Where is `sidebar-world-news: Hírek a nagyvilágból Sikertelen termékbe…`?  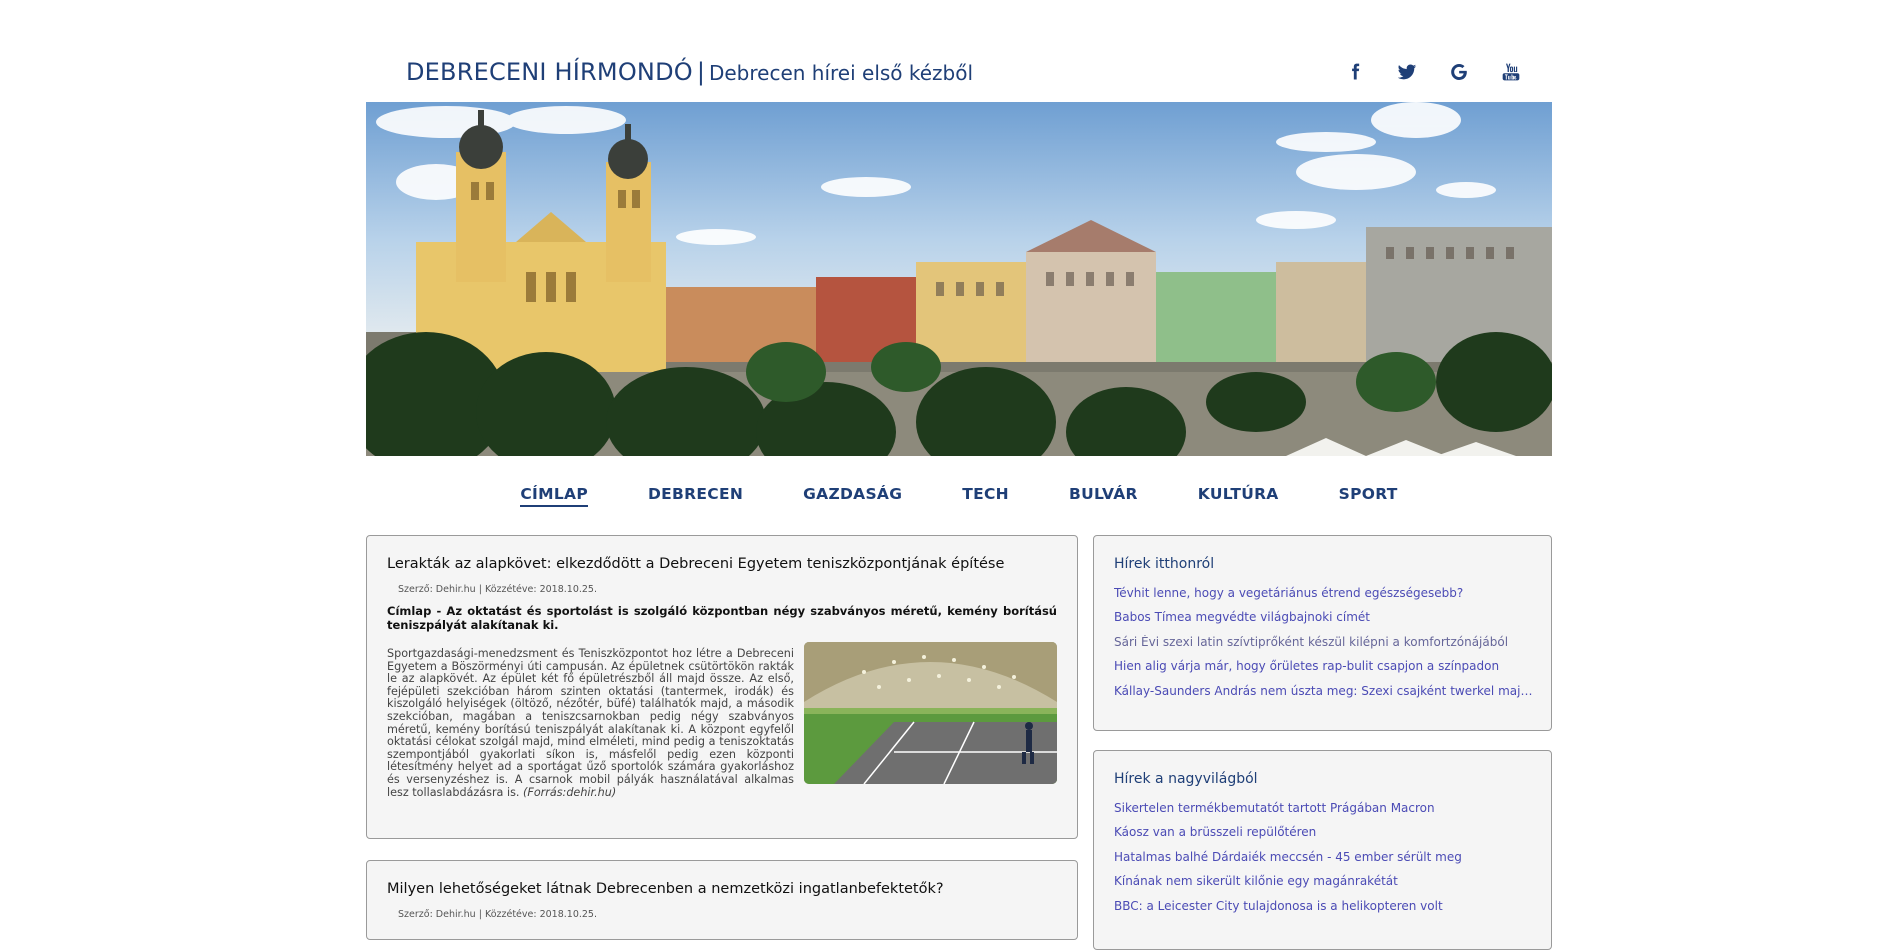 sidebar-world-news: Hírek a nagyvilágból Sikertelen termékbe… is located at coordinates (1322, 850).